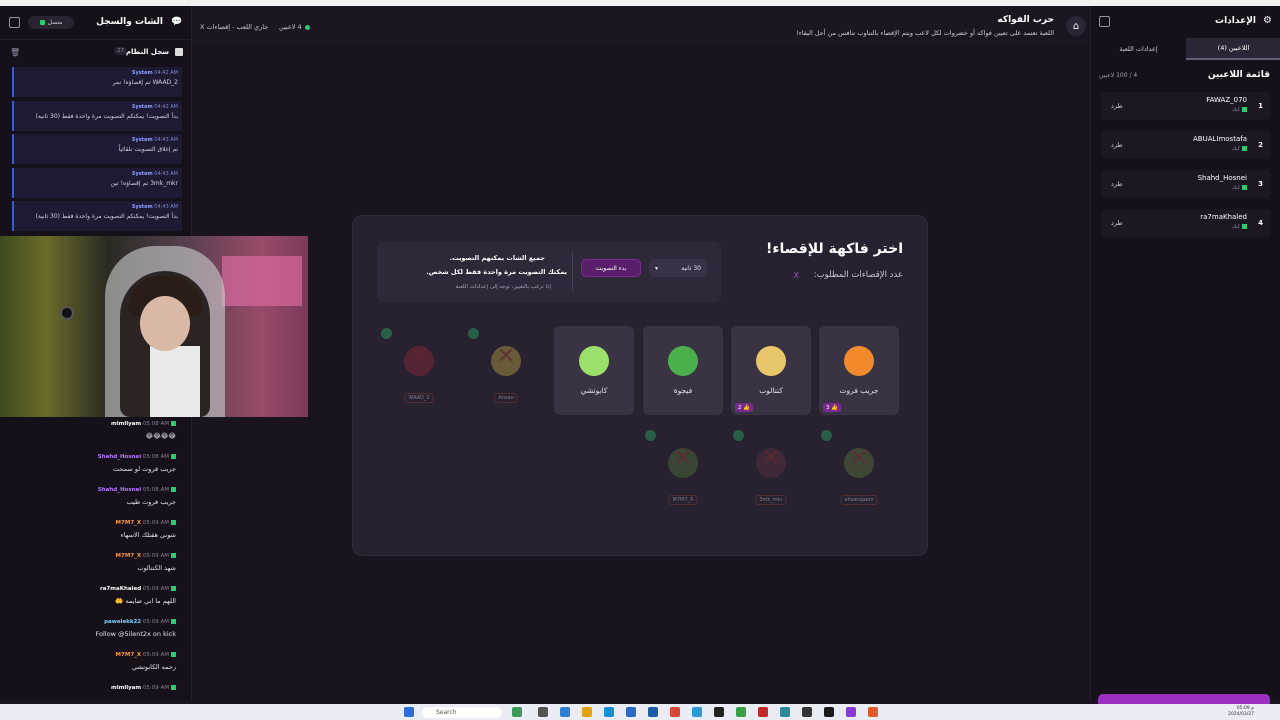  What do you see at coordinates (129, 22) in the screenshot?
I see `chat-title: الشات والسجل` at bounding box center [129, 22].